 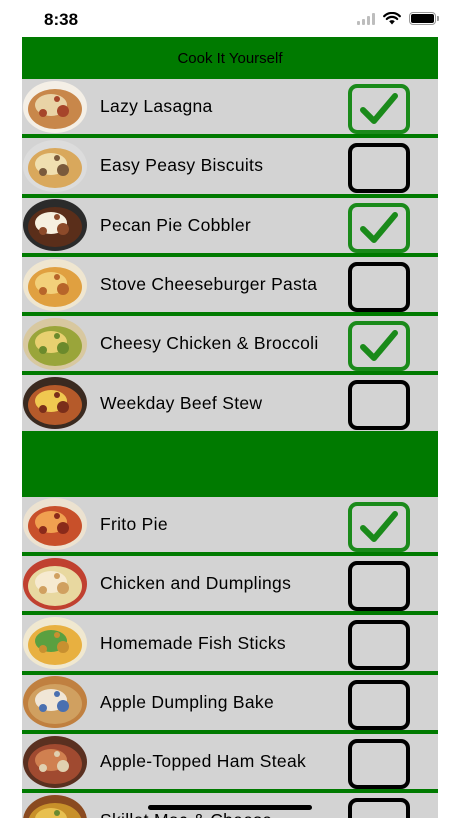 I want to click on recipe-row: Homemade Fish Sticks, so click(x=230, y=645).